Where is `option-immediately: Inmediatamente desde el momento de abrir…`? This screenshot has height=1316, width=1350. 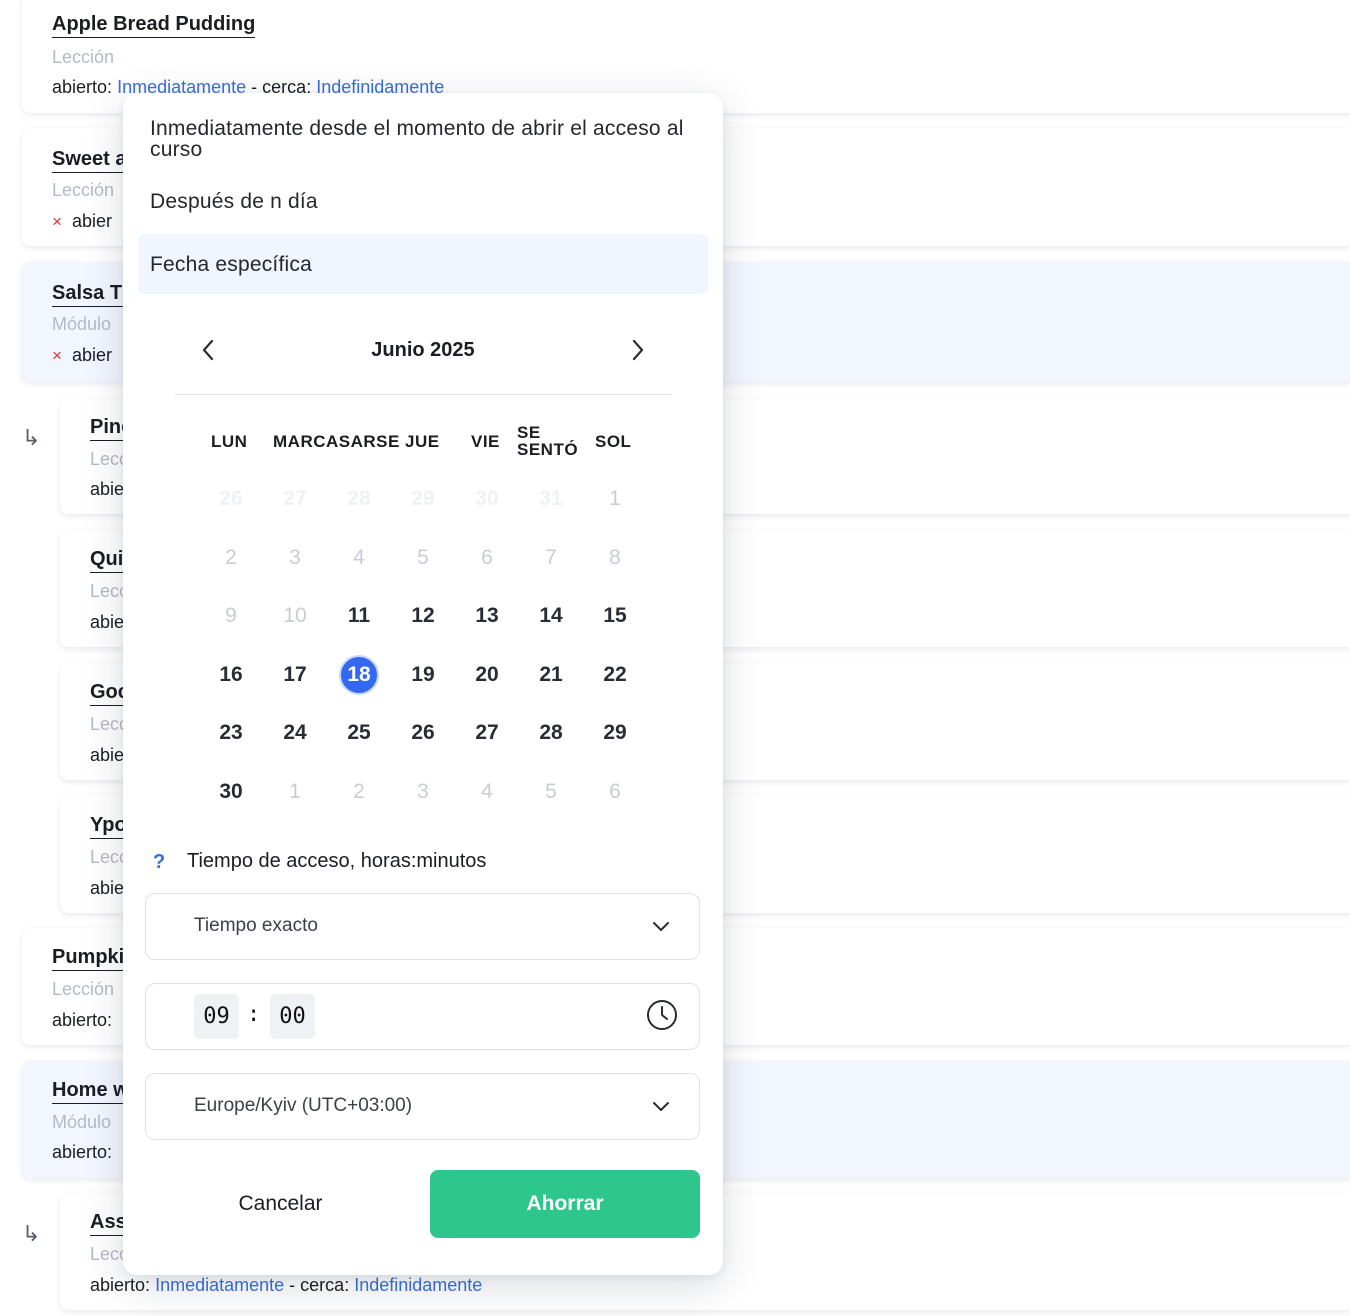
option-immediately: Inmediatamente desde el momento de abrir… is located at coordinates (423, 139).